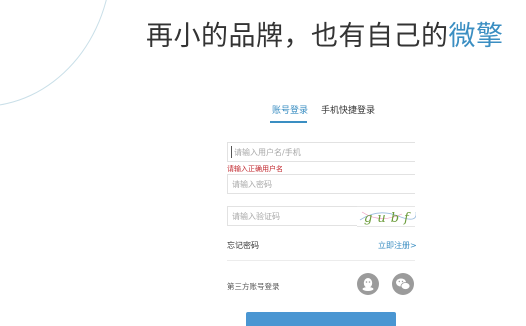 This screenshot has height=326, width=526. What do you see at coordinates (290, 109) in the screenshot?
I see `tab-account-login: 账号登录` at bounding box center [290, 109].